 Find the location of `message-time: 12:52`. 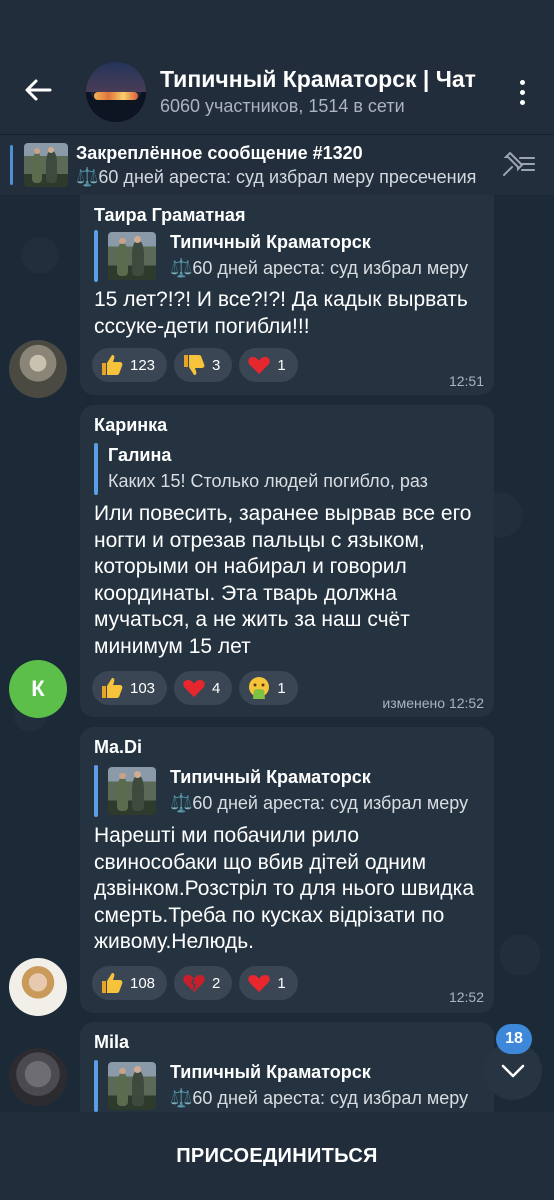

message-time: 12:52 is located at coordinates (466, 997).